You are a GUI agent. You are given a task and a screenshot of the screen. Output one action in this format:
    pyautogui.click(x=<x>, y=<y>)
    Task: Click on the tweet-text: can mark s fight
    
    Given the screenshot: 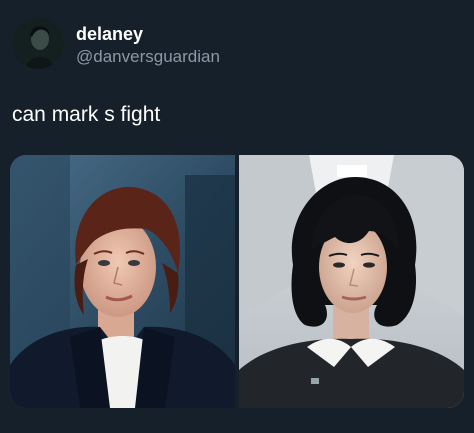 What is the action you would take?
    pyautogui.click(x=86, y=114)
    